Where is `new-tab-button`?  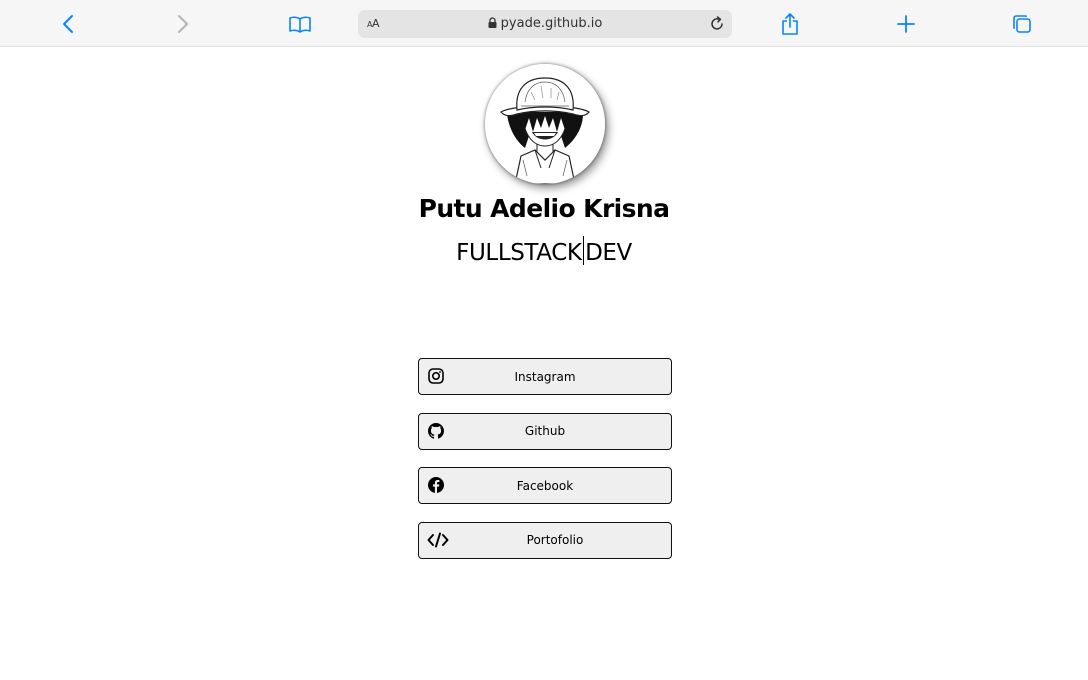 new-tab-button is located at coordinates (906, 24).